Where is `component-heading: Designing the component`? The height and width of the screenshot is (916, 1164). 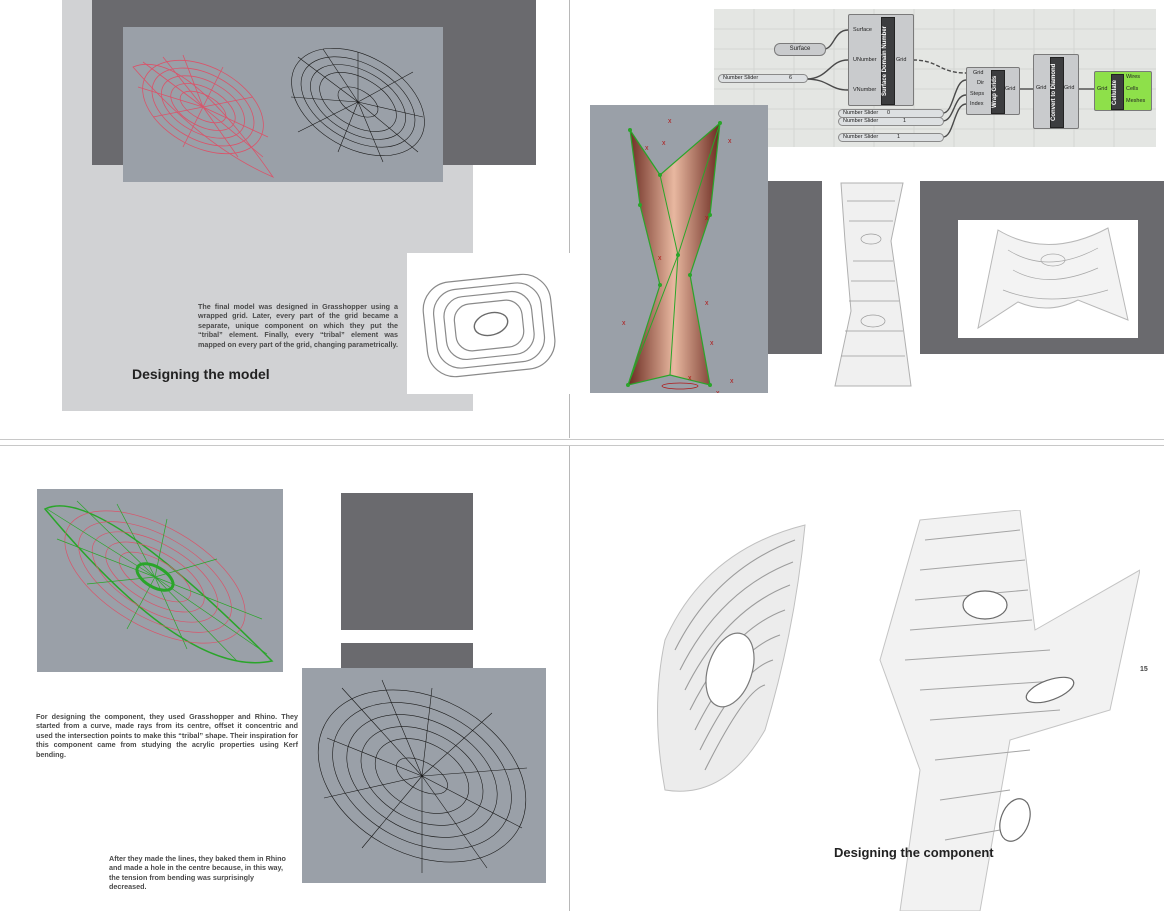
component-heading: Designing the component is located at coordinates (914, 852).